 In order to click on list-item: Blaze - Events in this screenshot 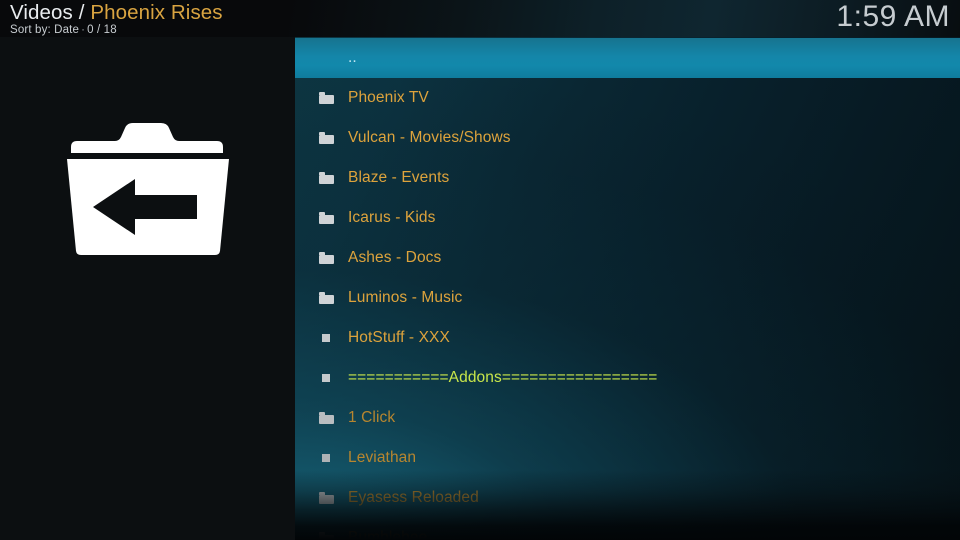, I will do `click(627, 178)`.